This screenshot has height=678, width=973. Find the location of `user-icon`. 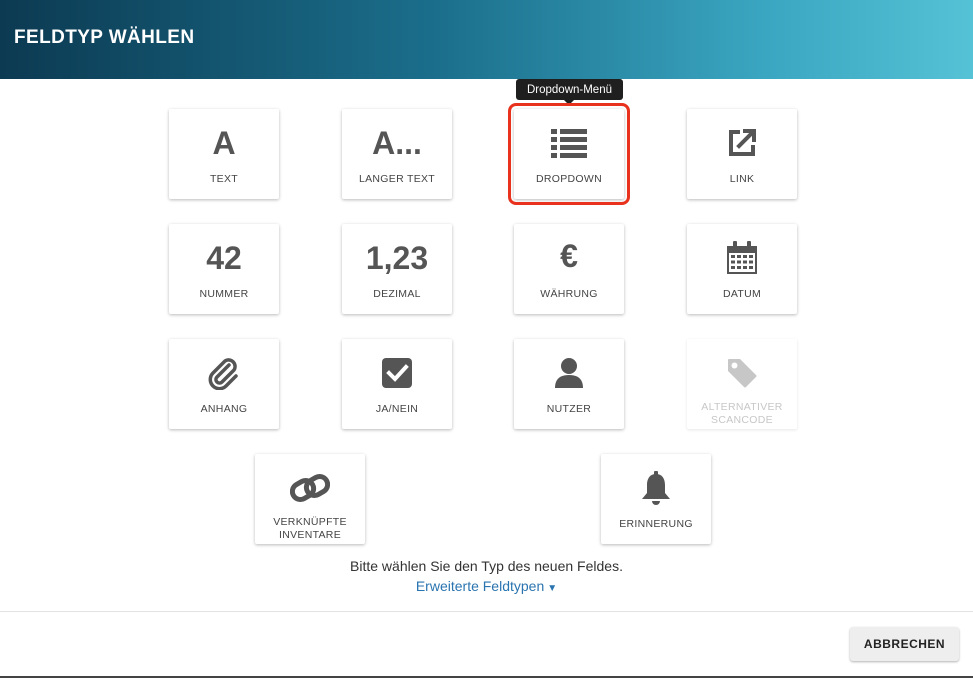

user-icon is located at coordinates (569, 373).